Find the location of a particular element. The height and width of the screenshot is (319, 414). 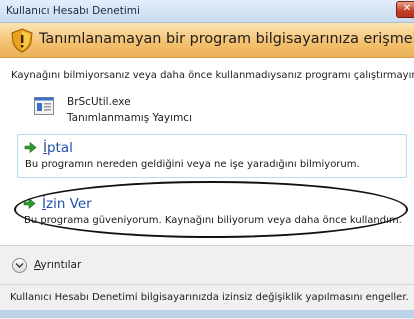

application-icon is located at coordinates (44, 106).